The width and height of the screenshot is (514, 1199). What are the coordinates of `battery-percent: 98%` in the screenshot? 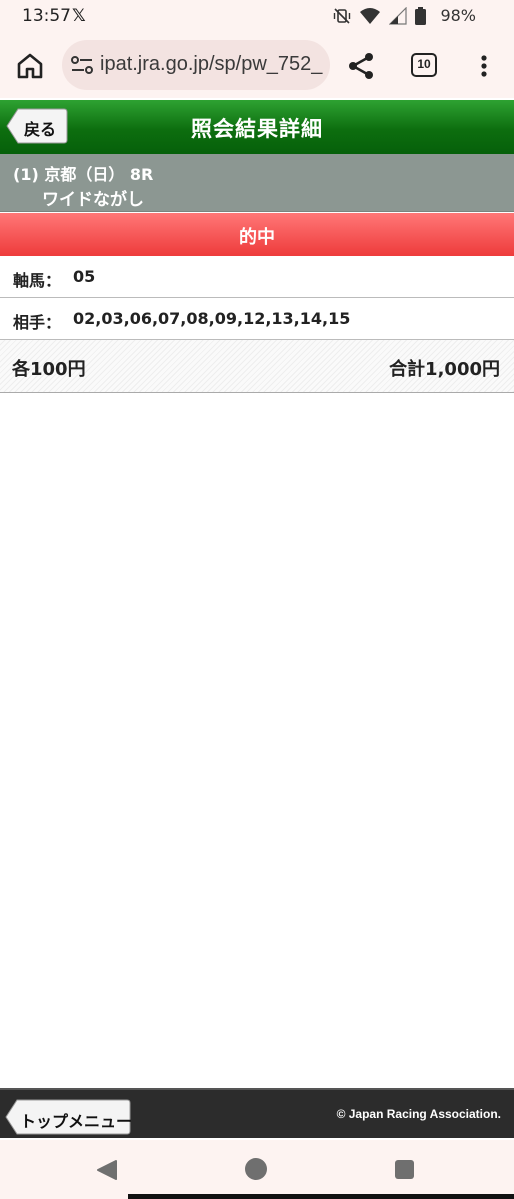 It's located at (458, 15).